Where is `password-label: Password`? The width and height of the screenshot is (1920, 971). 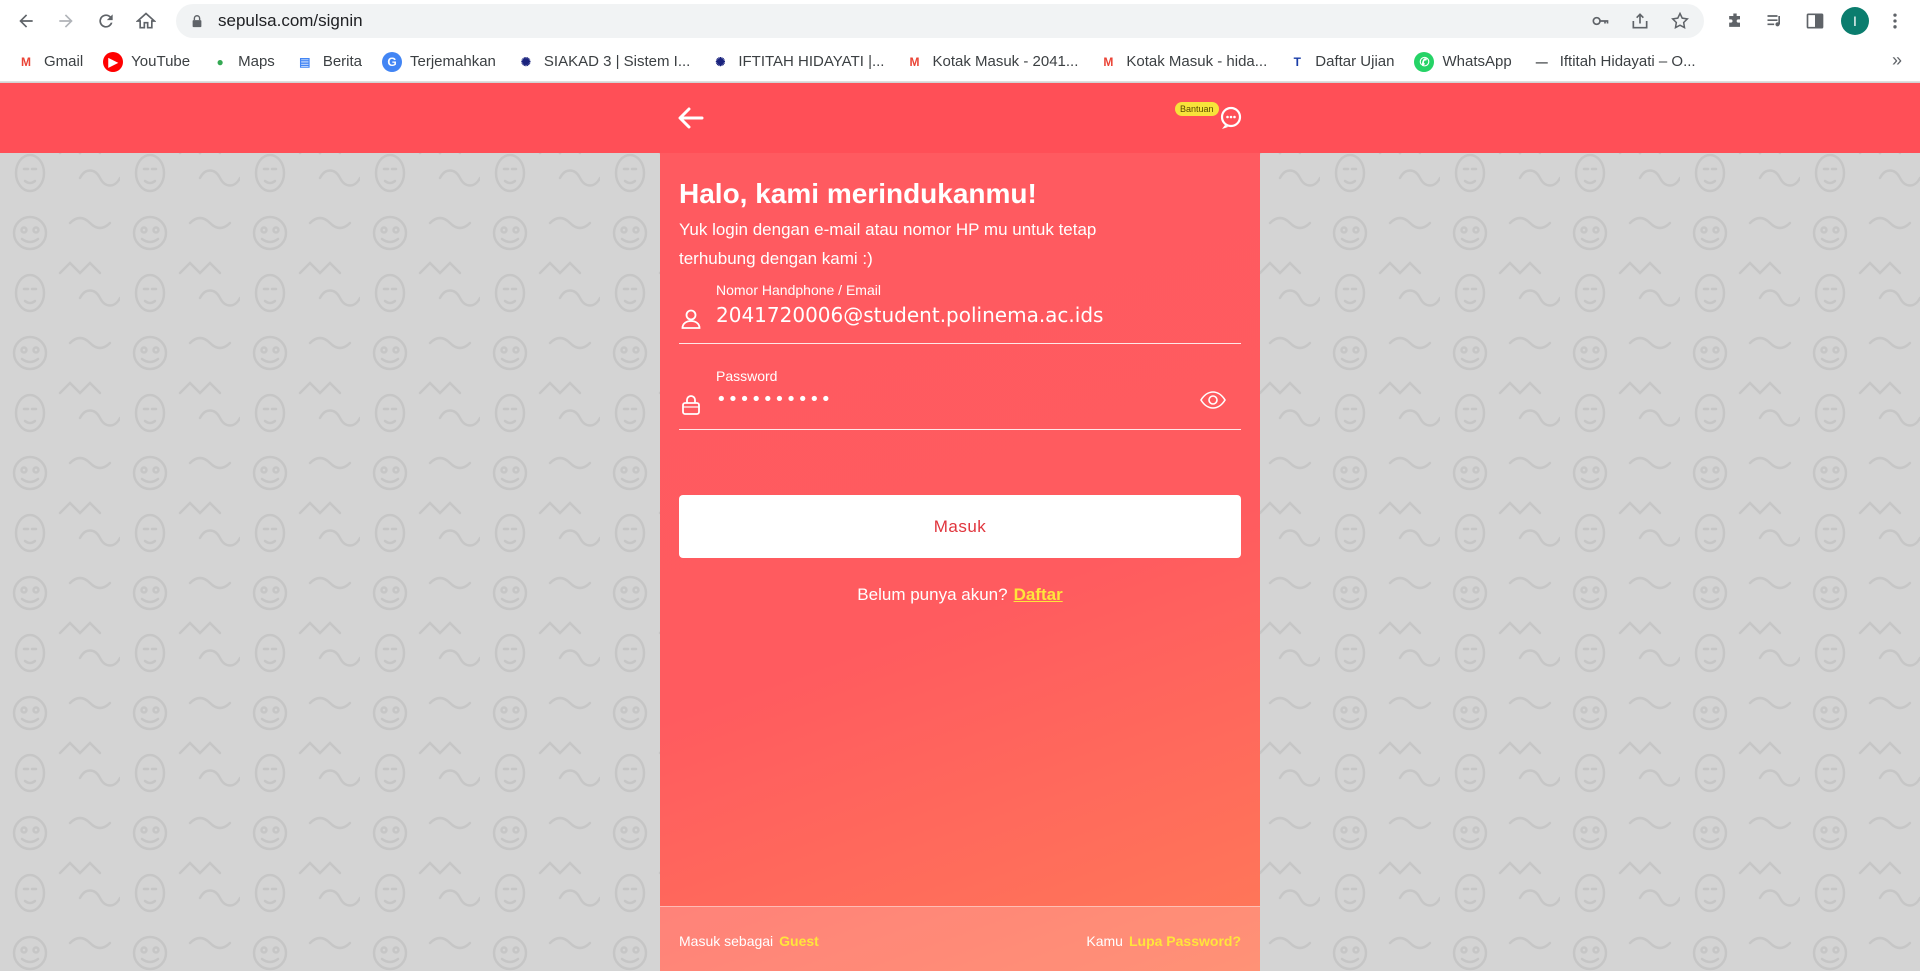 password-label: Password is located at coordinates (747, 376).